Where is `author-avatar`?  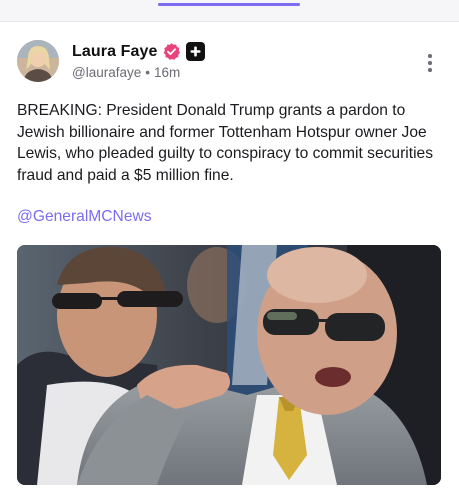 author-avatar is located at coordinates (38, 61).